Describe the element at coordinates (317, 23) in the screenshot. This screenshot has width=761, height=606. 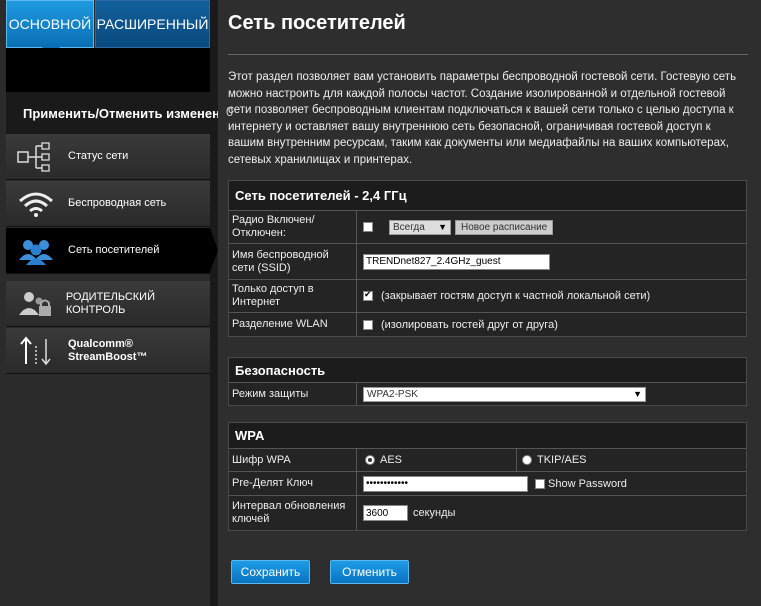
I see `page-title: Сеть посетителей` at that location.